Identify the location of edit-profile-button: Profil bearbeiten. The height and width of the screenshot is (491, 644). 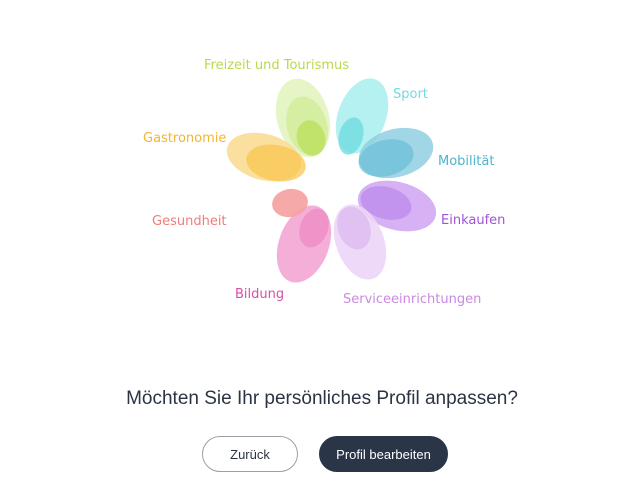
(383, 454).